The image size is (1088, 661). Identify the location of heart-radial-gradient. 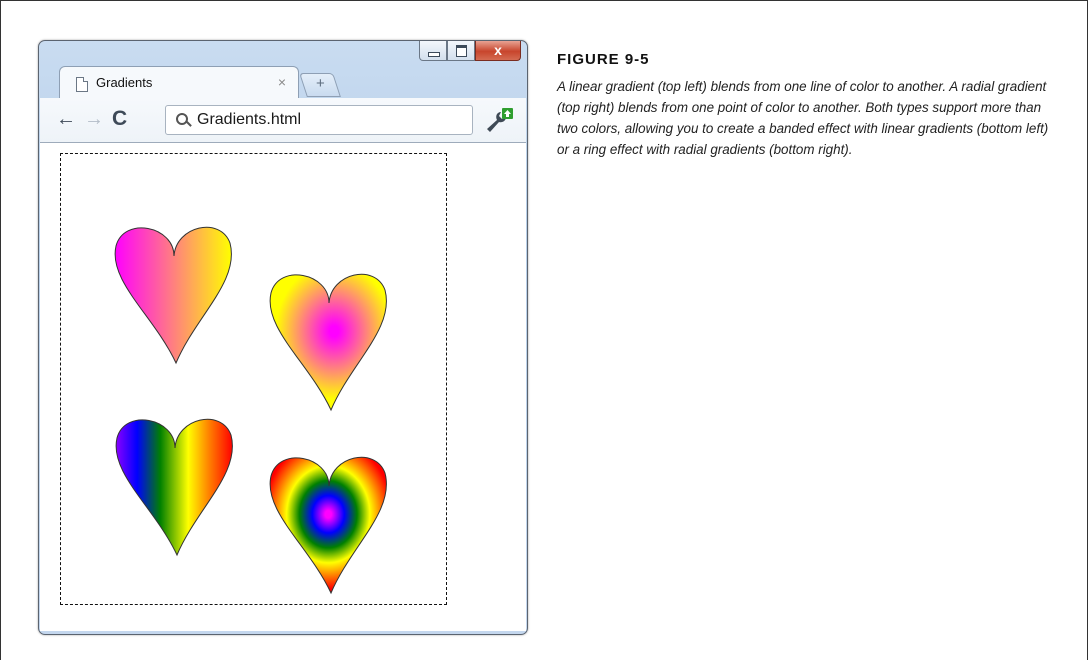
(328, 342).